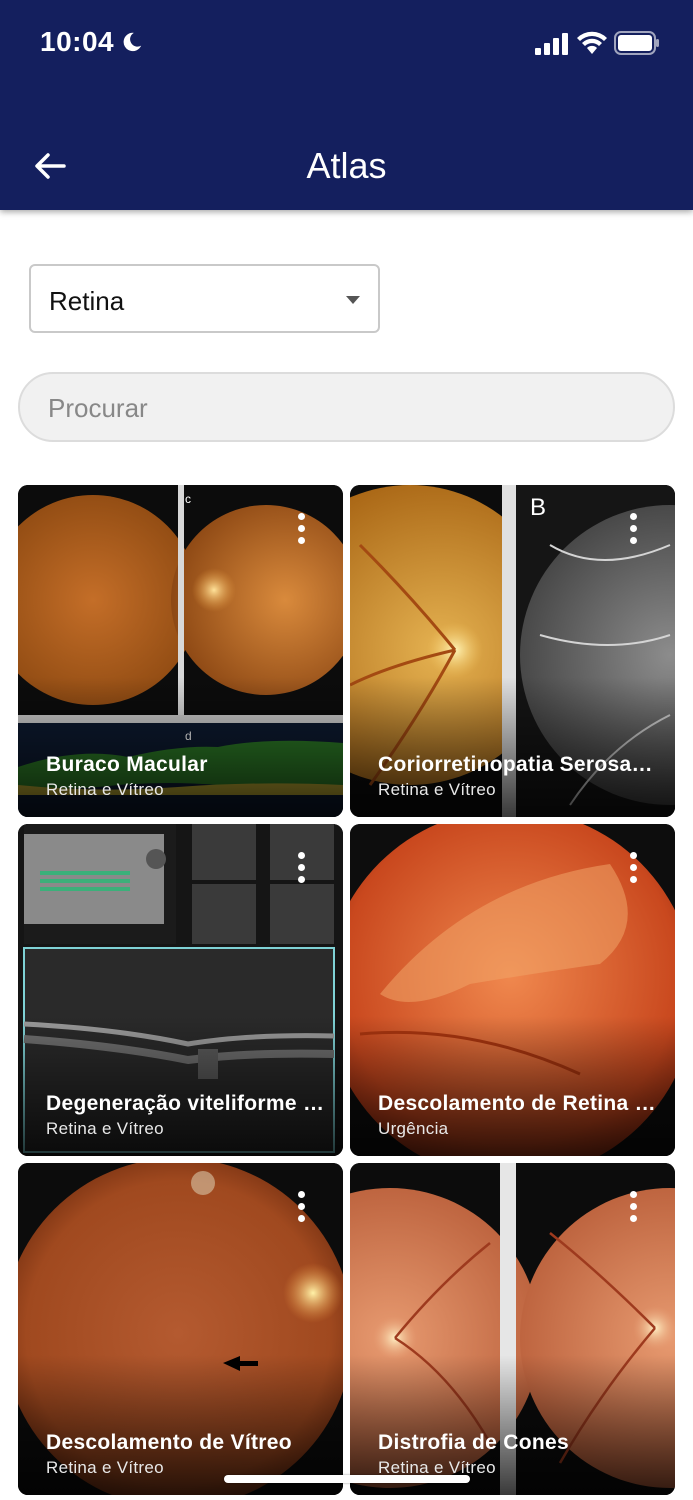  What do you see at coordinates (188, 499) in the screenshot?
I see `svg-text: c` at bounding box center [188, 499].